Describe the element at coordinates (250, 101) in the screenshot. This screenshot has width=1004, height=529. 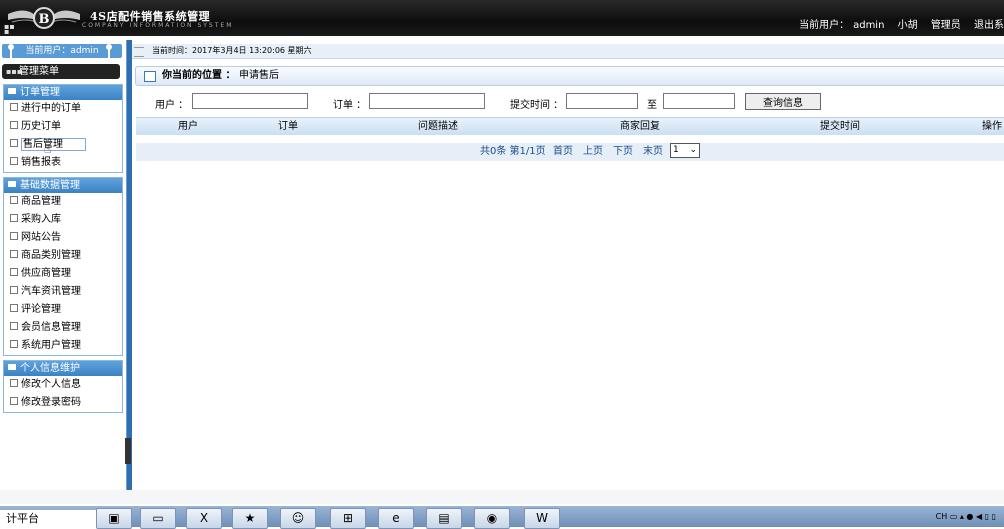
I see `user-input` at that location.